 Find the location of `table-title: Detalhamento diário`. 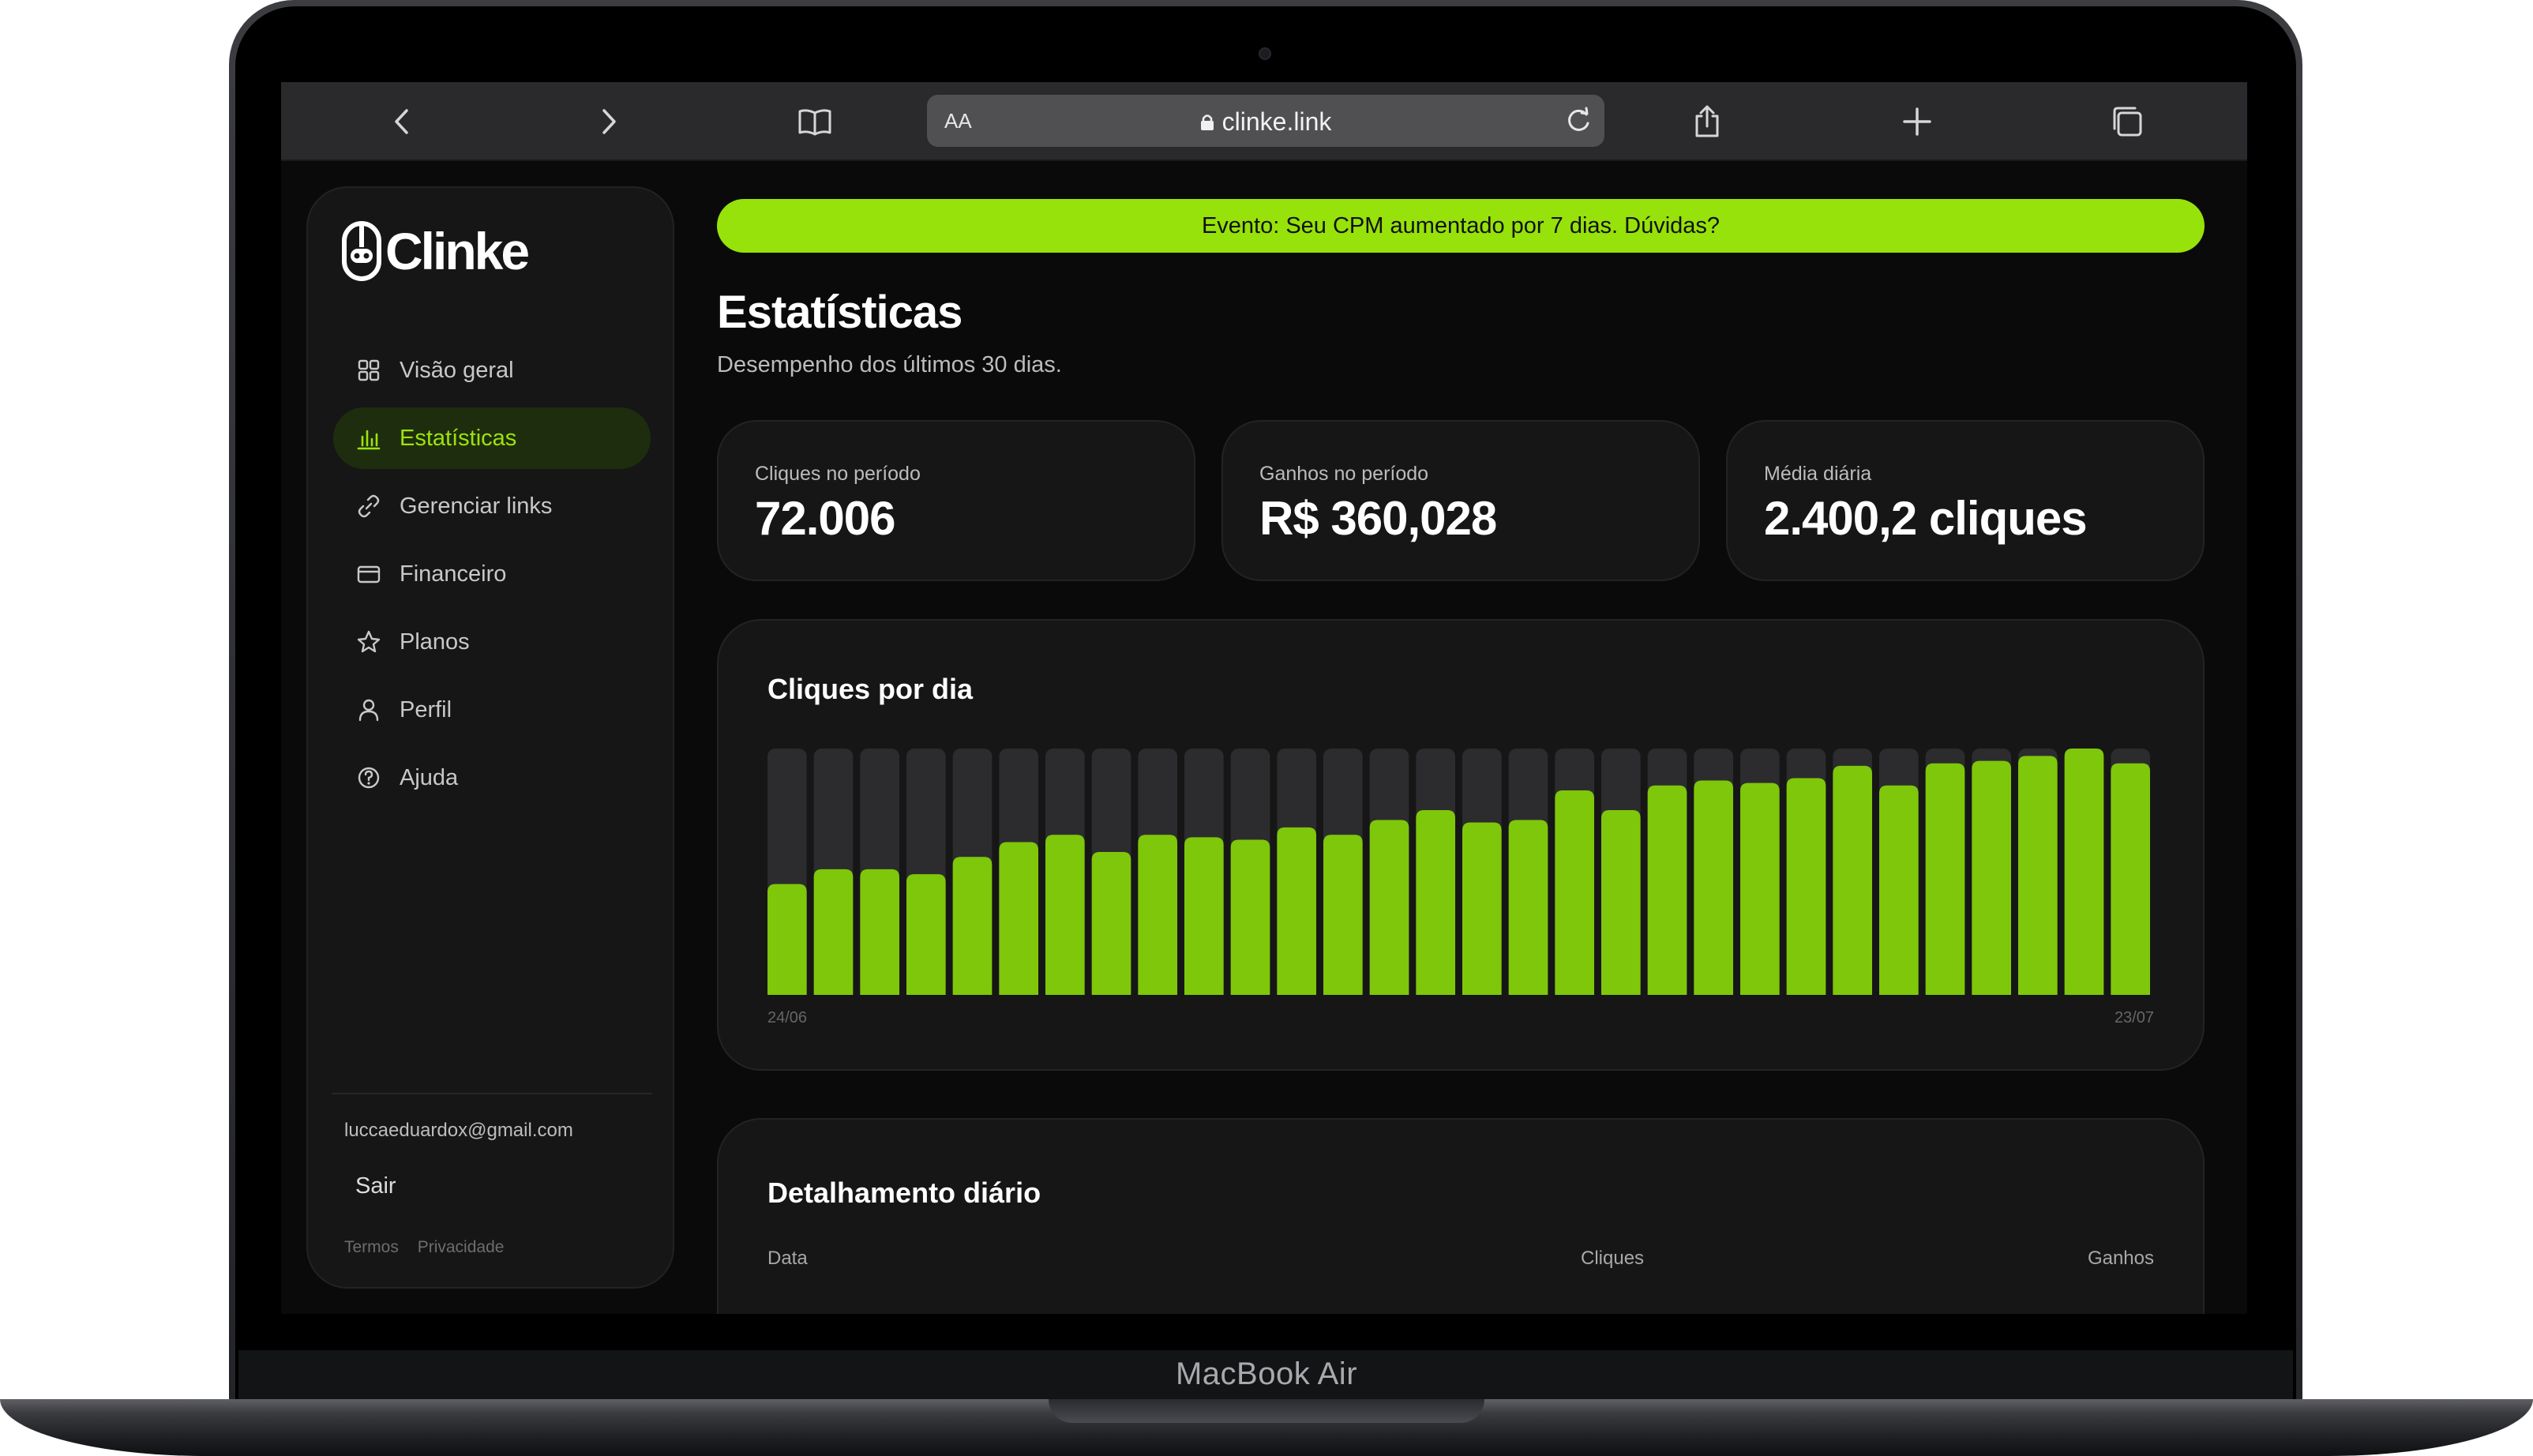

table-title: Detalhamento diário is located at coordinates (904, 1192).